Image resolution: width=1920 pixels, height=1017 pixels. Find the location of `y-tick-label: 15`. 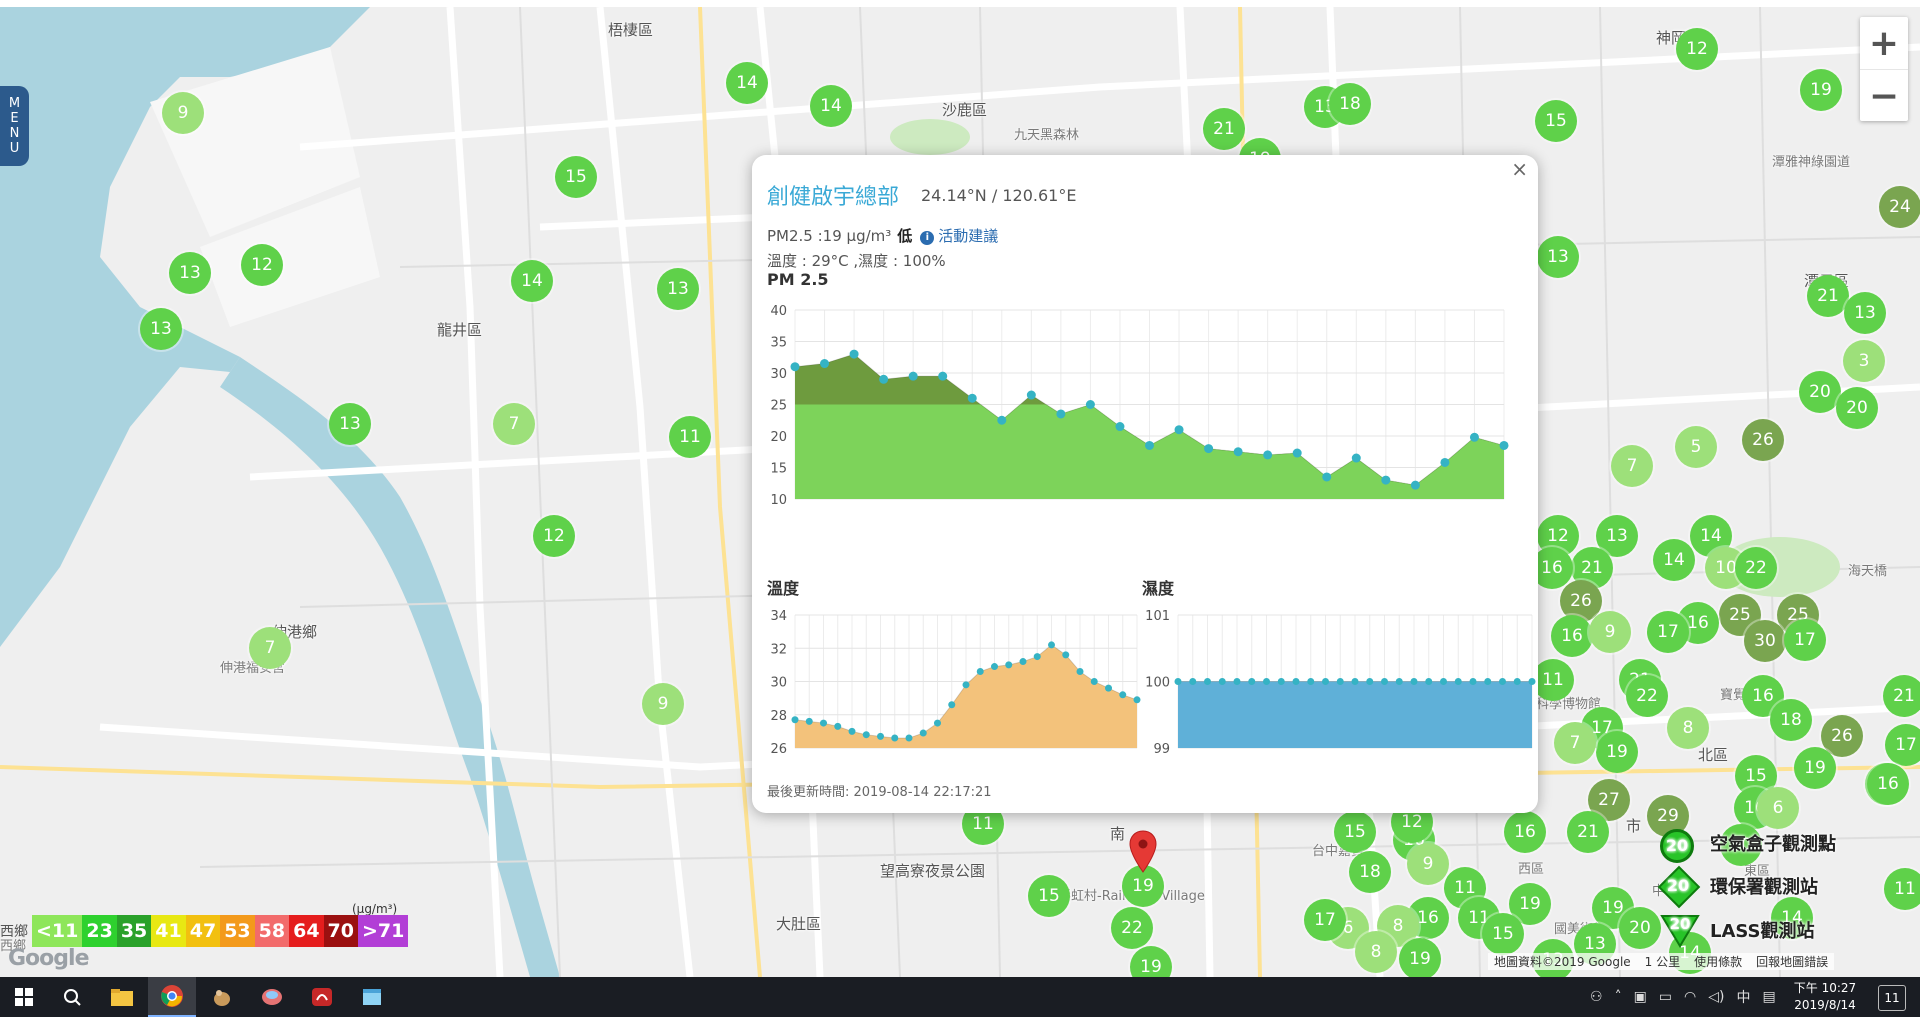

y-tick-label: 15 is located at coordinates (778, 469).